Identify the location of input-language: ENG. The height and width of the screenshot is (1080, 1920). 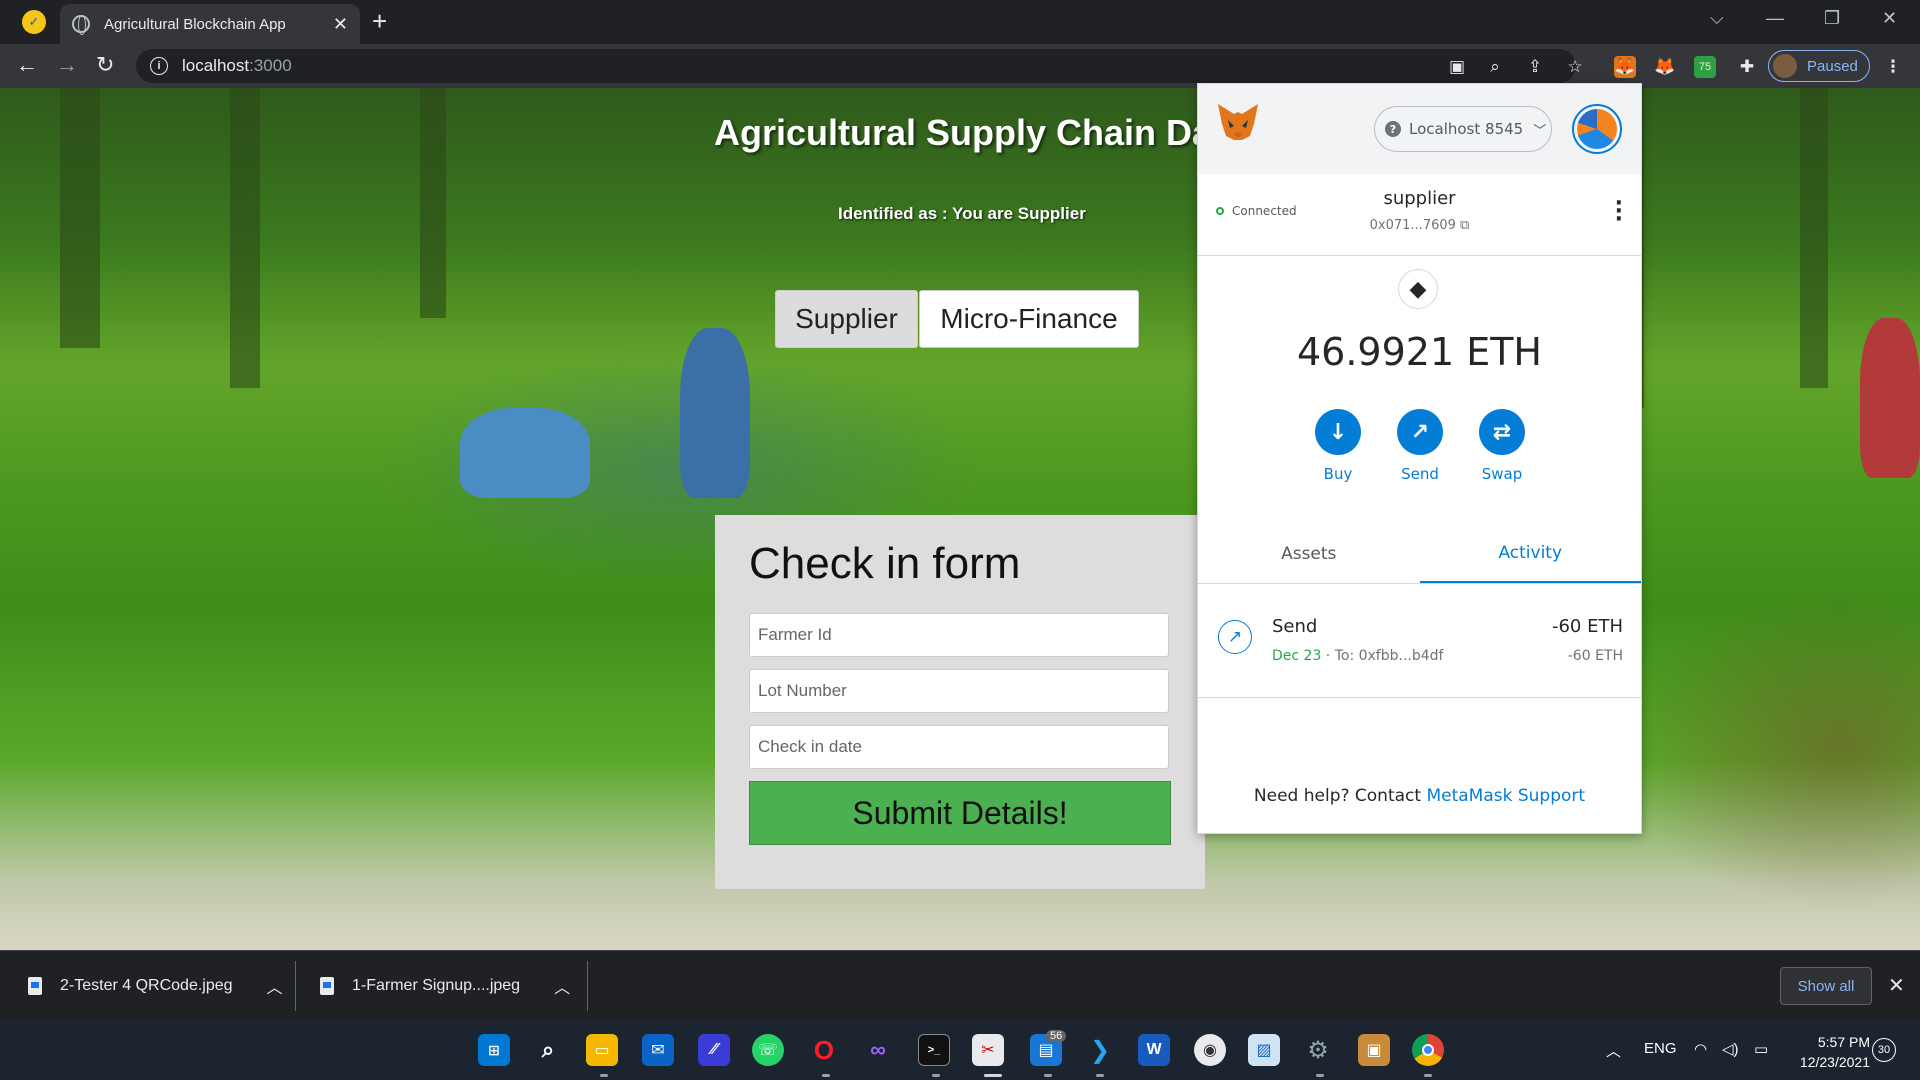
(1660, 1048).